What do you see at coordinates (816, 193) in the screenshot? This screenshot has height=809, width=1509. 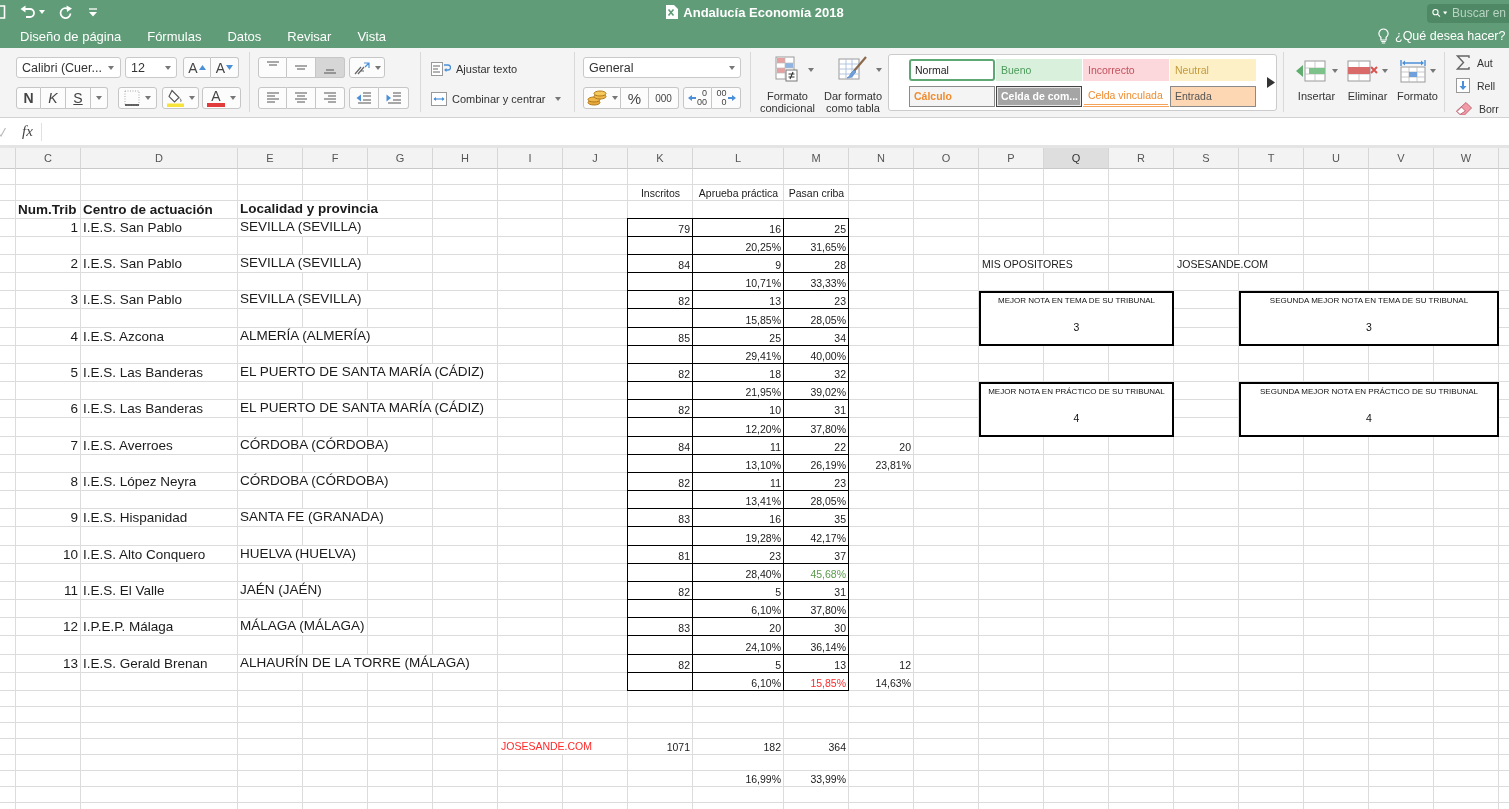 I see `sheet-cell-text: Pasan criba` at bounding box center [816, 193].